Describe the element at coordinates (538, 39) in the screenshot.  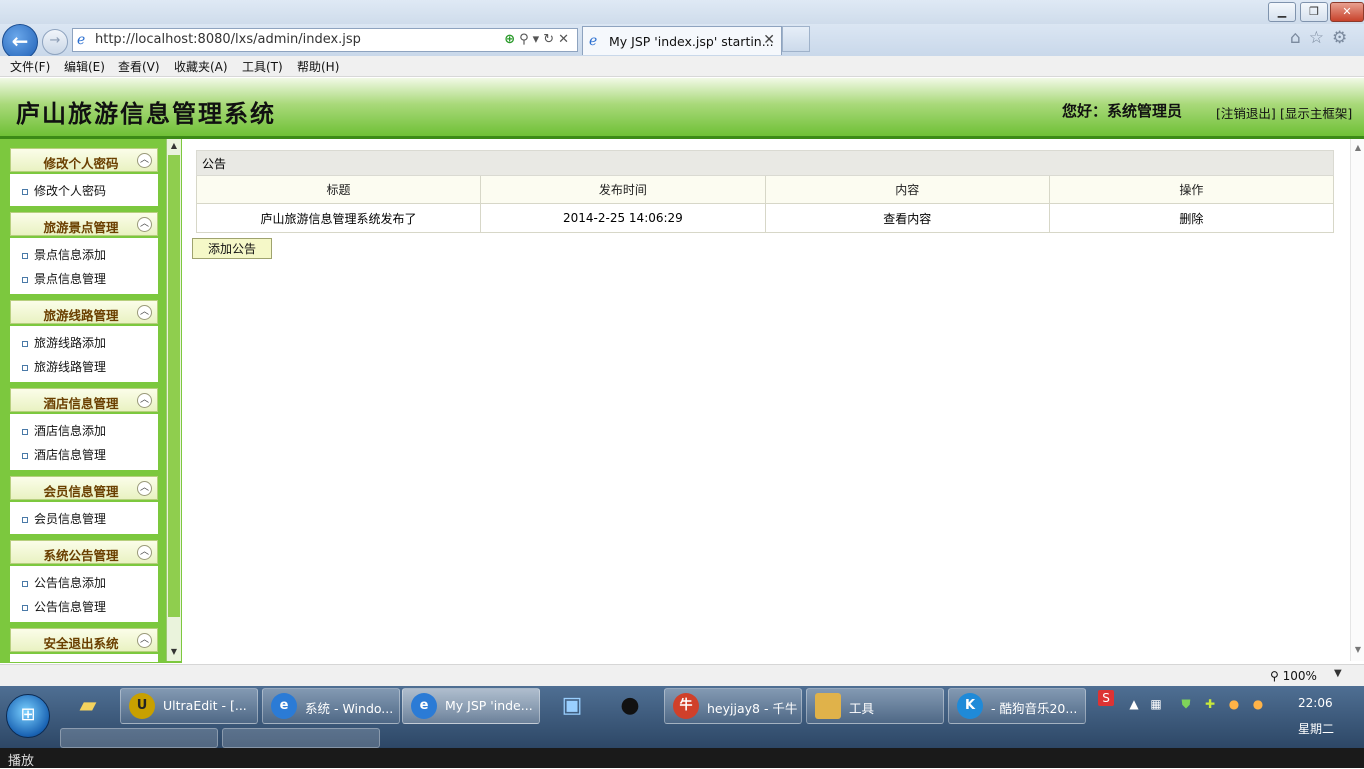
I see `dropdown-icon: ▾` at that location.